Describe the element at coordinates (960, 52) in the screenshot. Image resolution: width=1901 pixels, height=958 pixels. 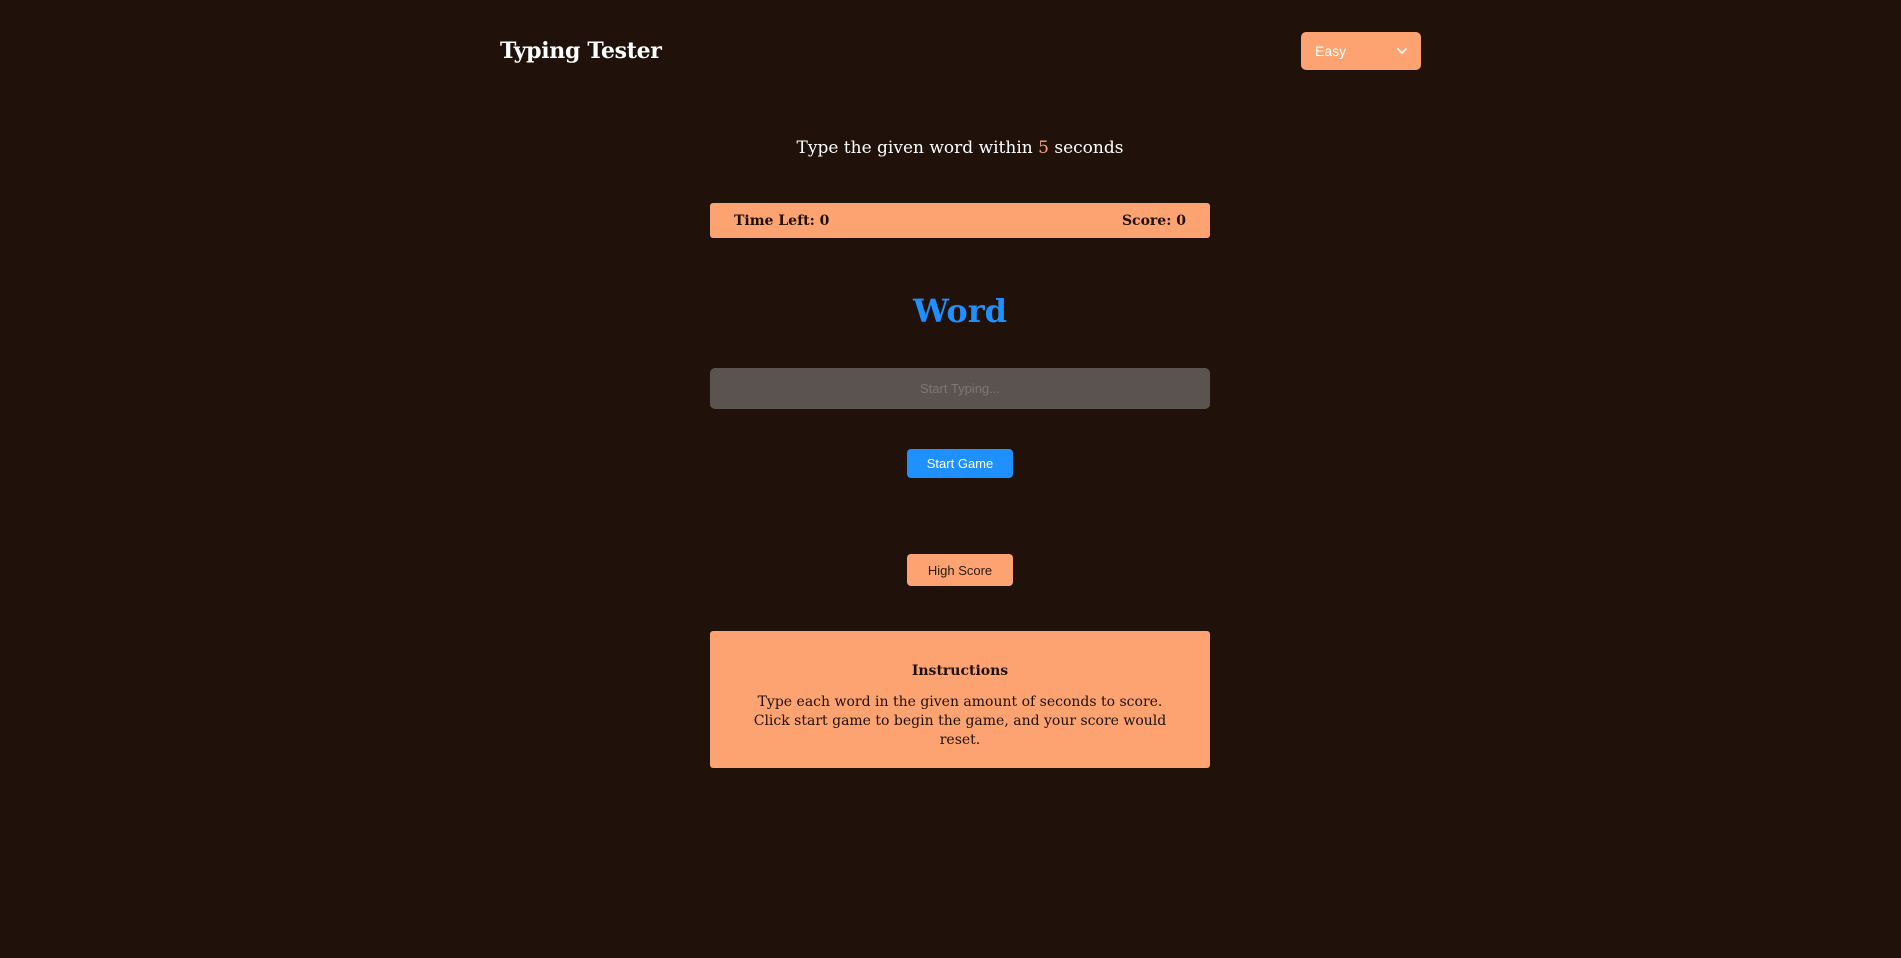
I see `header: Typing Tester Easy` at that location.